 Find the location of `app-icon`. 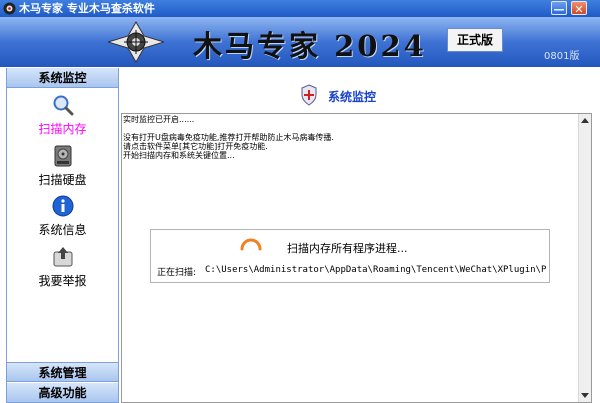

app-icon is located at coordinates (9, 8).